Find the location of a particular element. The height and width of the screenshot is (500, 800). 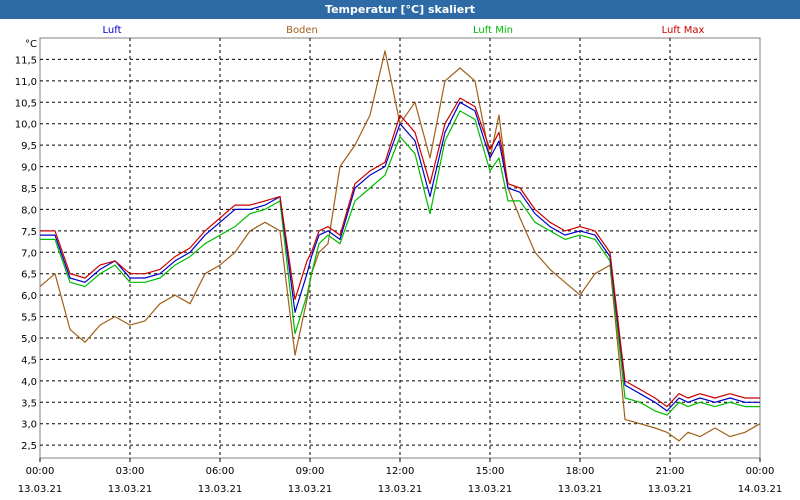

legend-item-boden: Boden is located at coordinates (302, 30).